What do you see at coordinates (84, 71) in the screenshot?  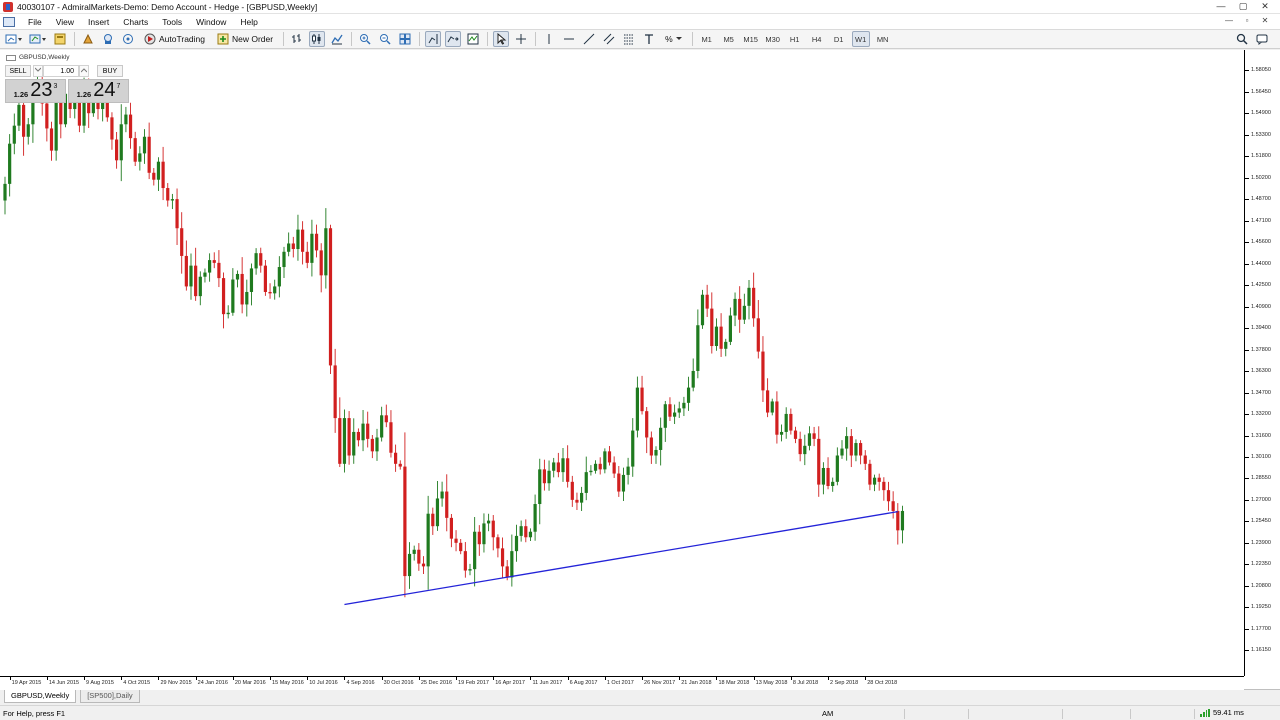 I see `volume-increase-button` at bounding box center [84, 71].